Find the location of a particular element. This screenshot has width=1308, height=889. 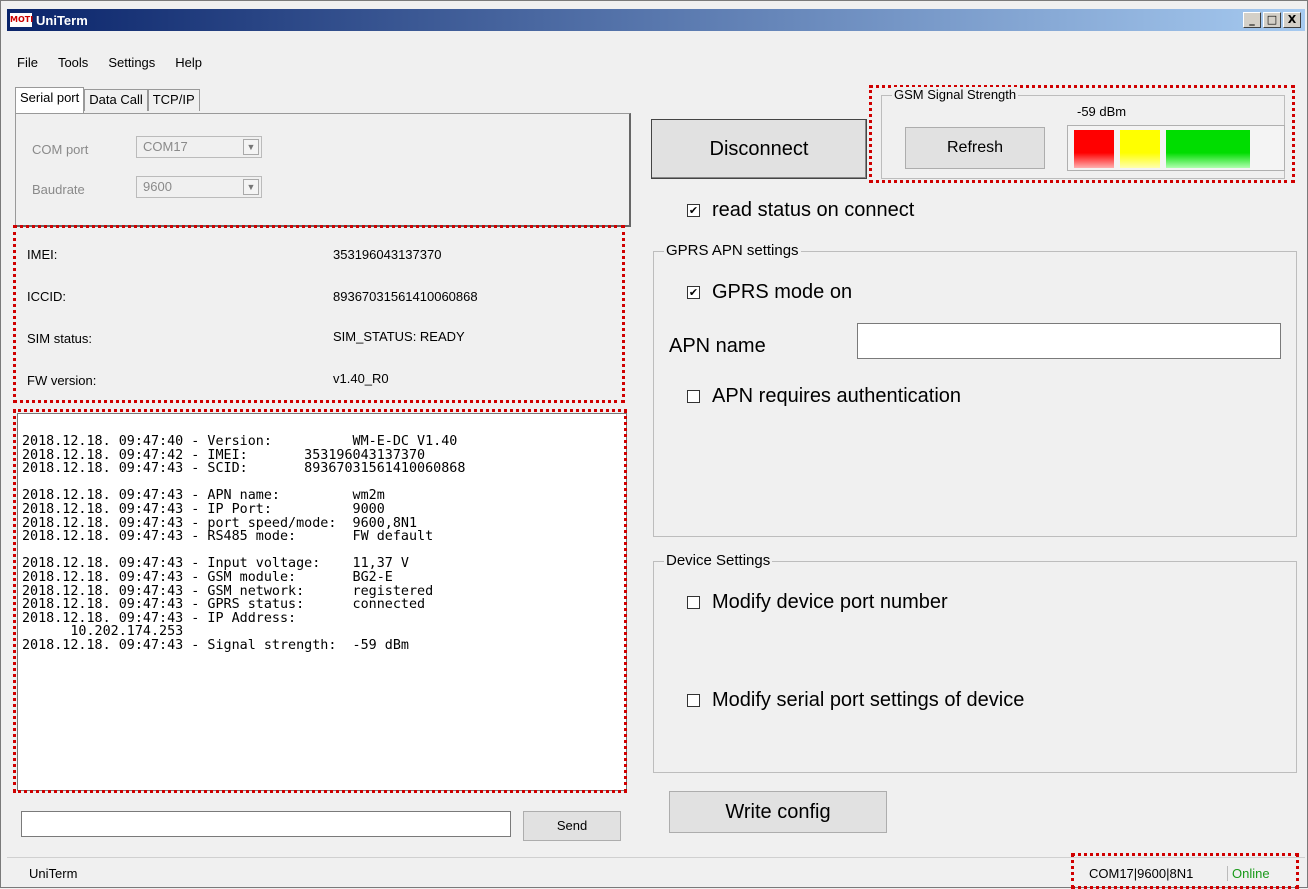

signal-meter is located at coordinates (1176, 148).